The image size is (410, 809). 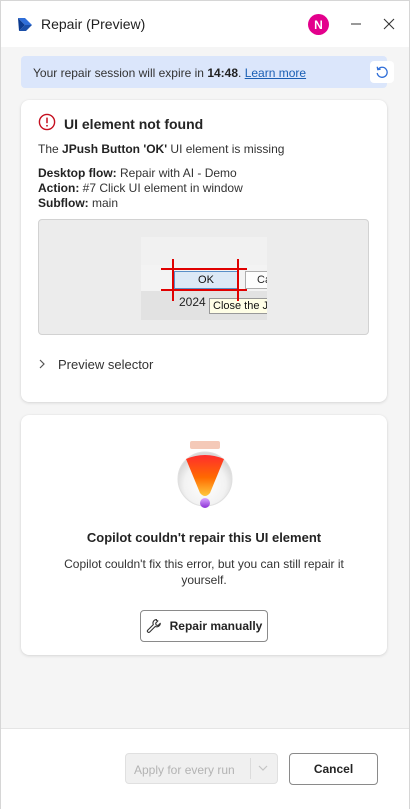 What do you see at coordinates (192, 302) in the screenshot?
I see `screenshot-year-label: 2024` at bounding box center [192, 302].